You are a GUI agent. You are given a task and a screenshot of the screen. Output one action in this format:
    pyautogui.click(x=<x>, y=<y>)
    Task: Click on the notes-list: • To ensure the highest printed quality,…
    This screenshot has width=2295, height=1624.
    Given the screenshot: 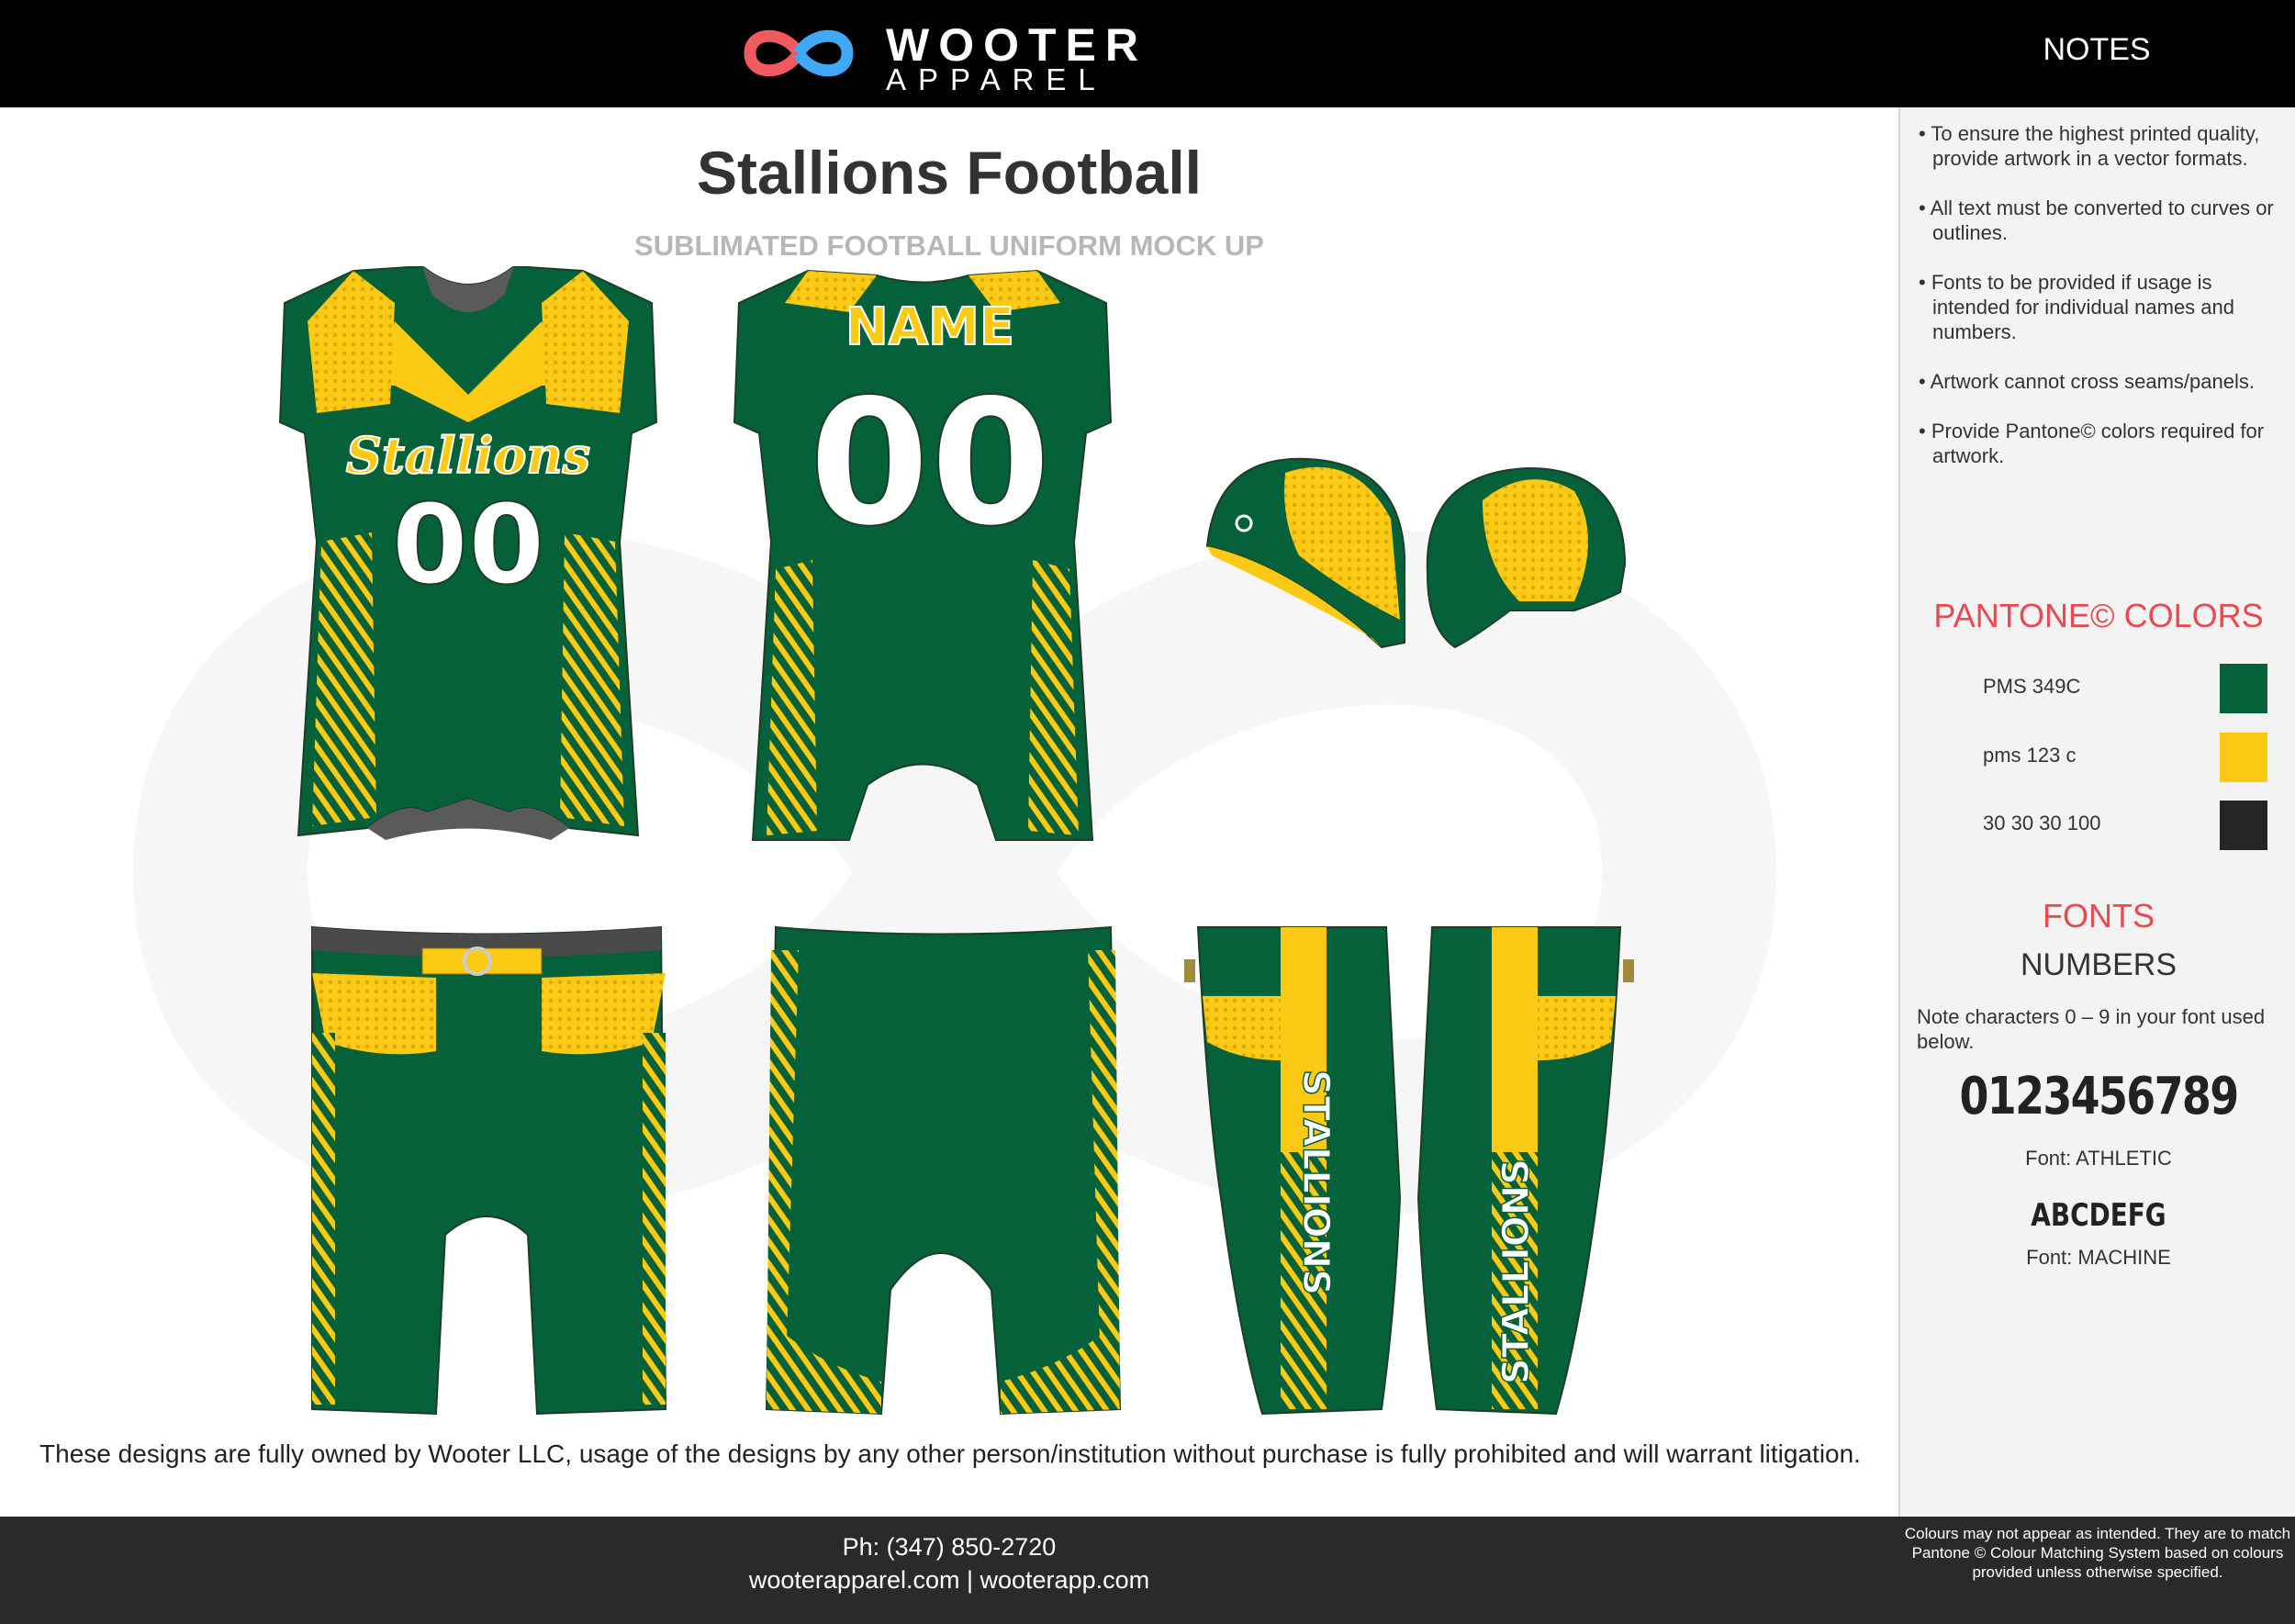 What is the action you would take?
    pyautogui.click(x=2098, y=307)
    